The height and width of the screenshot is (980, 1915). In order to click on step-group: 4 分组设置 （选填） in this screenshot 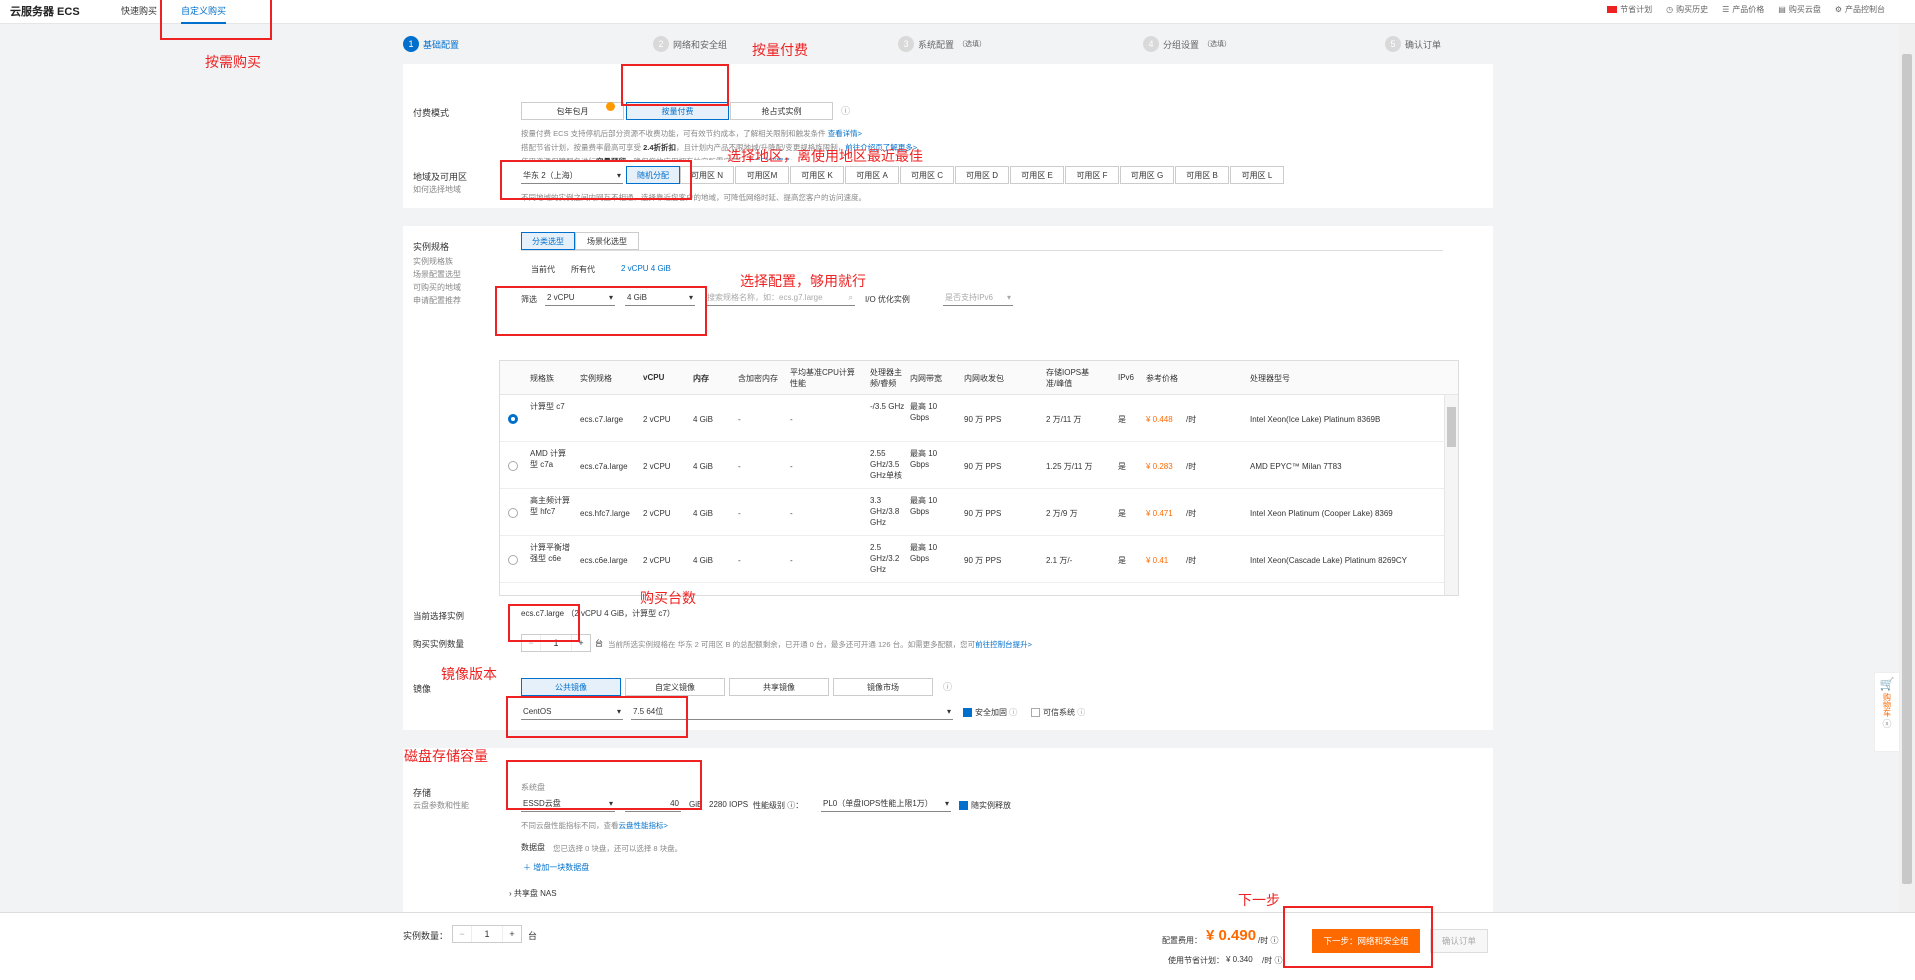, I will do `click(1187, 44)`.